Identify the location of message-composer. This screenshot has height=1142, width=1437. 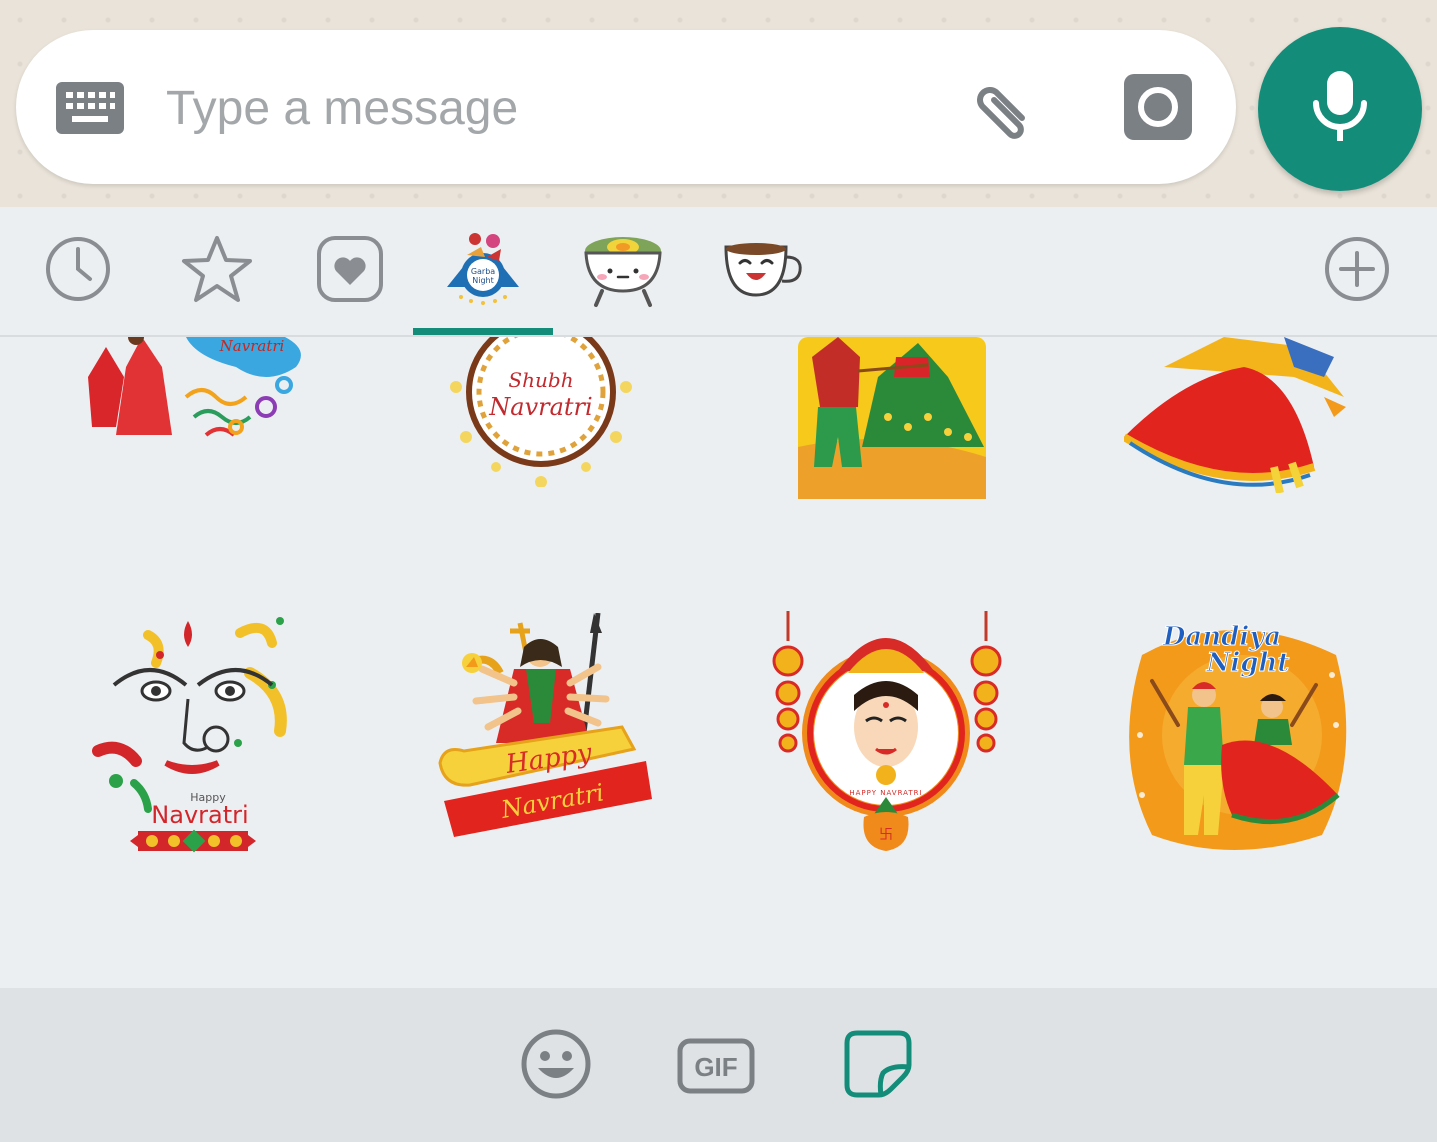
(626, 107).